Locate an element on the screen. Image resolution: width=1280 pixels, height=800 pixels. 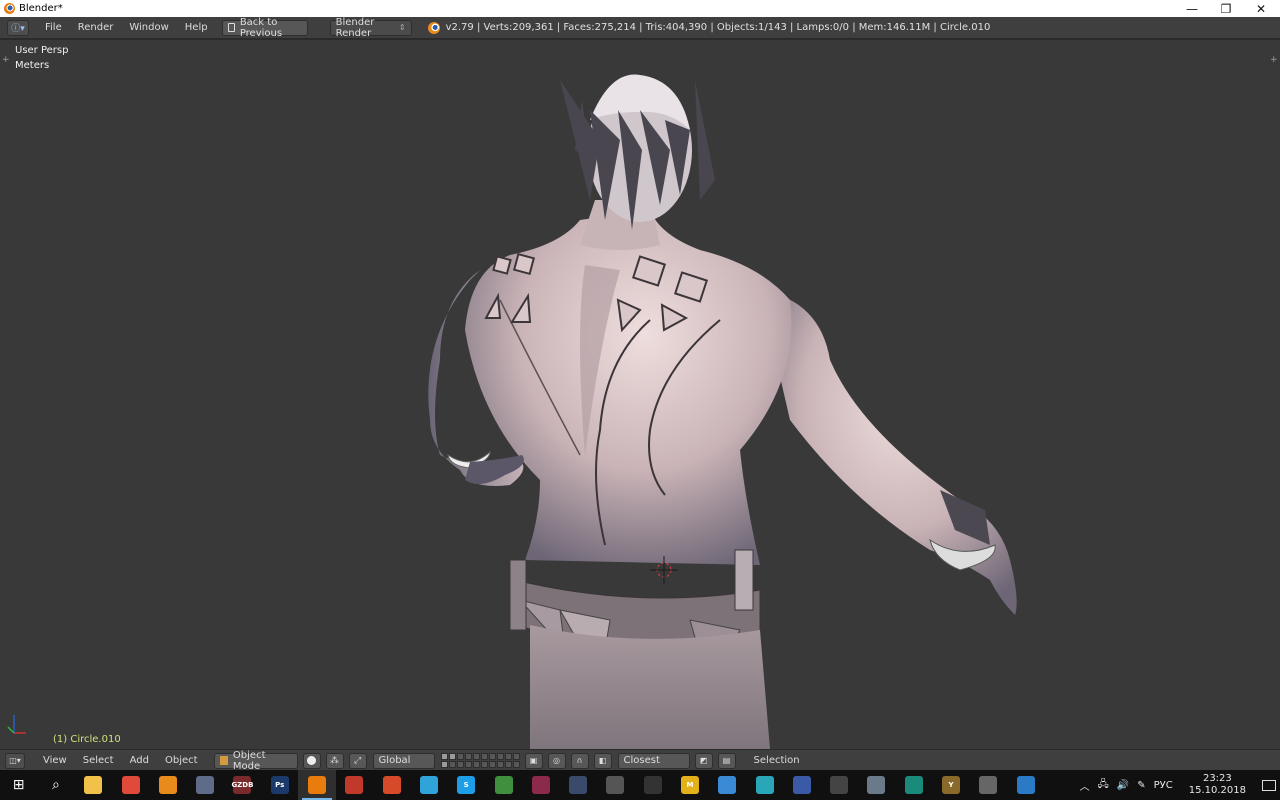
editor-type-3d-button: ◫▾ is located at coordinates (15, 760).